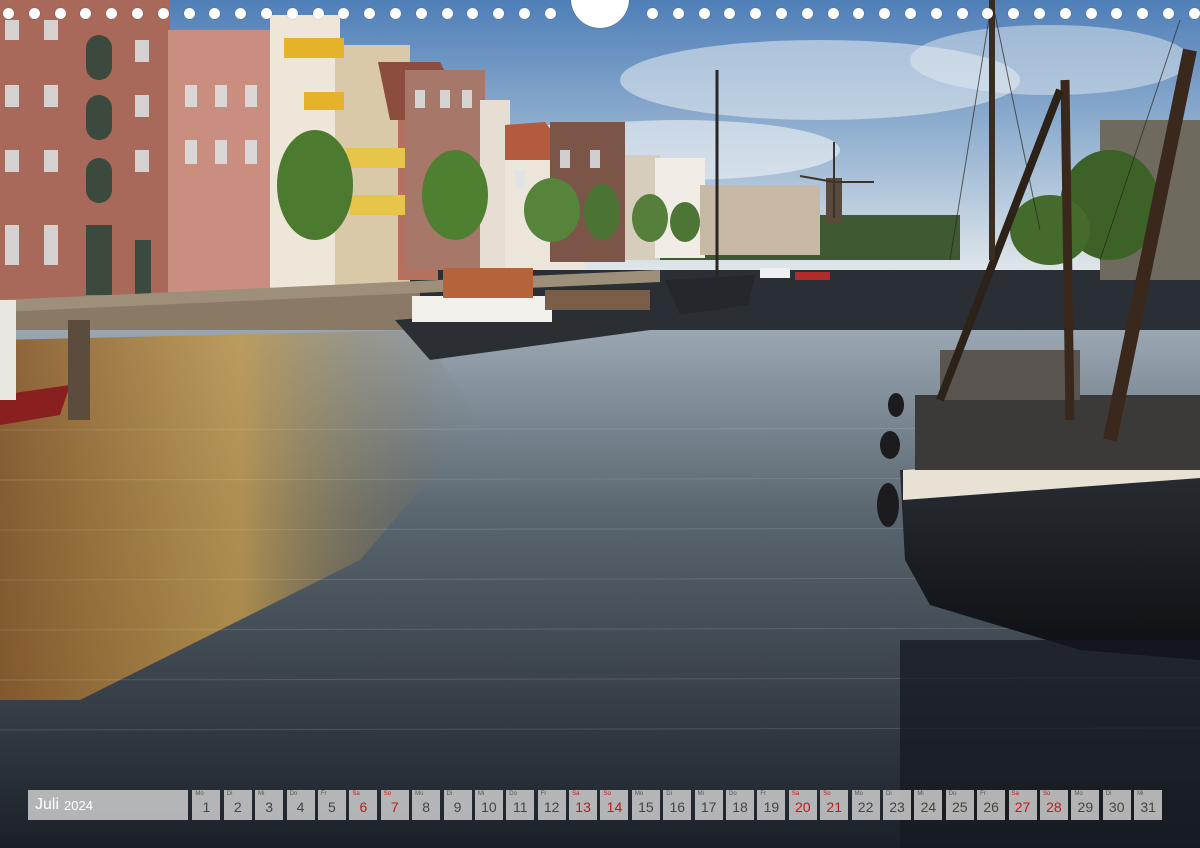 The width and height of the screenshot is (1200, 848). I want to click on day-cell: Mi 10, so click(488, 805).